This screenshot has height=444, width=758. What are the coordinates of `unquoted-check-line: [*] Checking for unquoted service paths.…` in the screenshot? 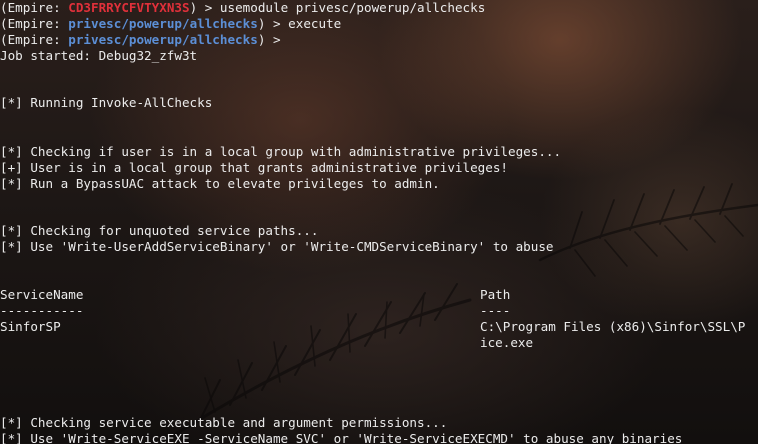 It's located at (159, 230).